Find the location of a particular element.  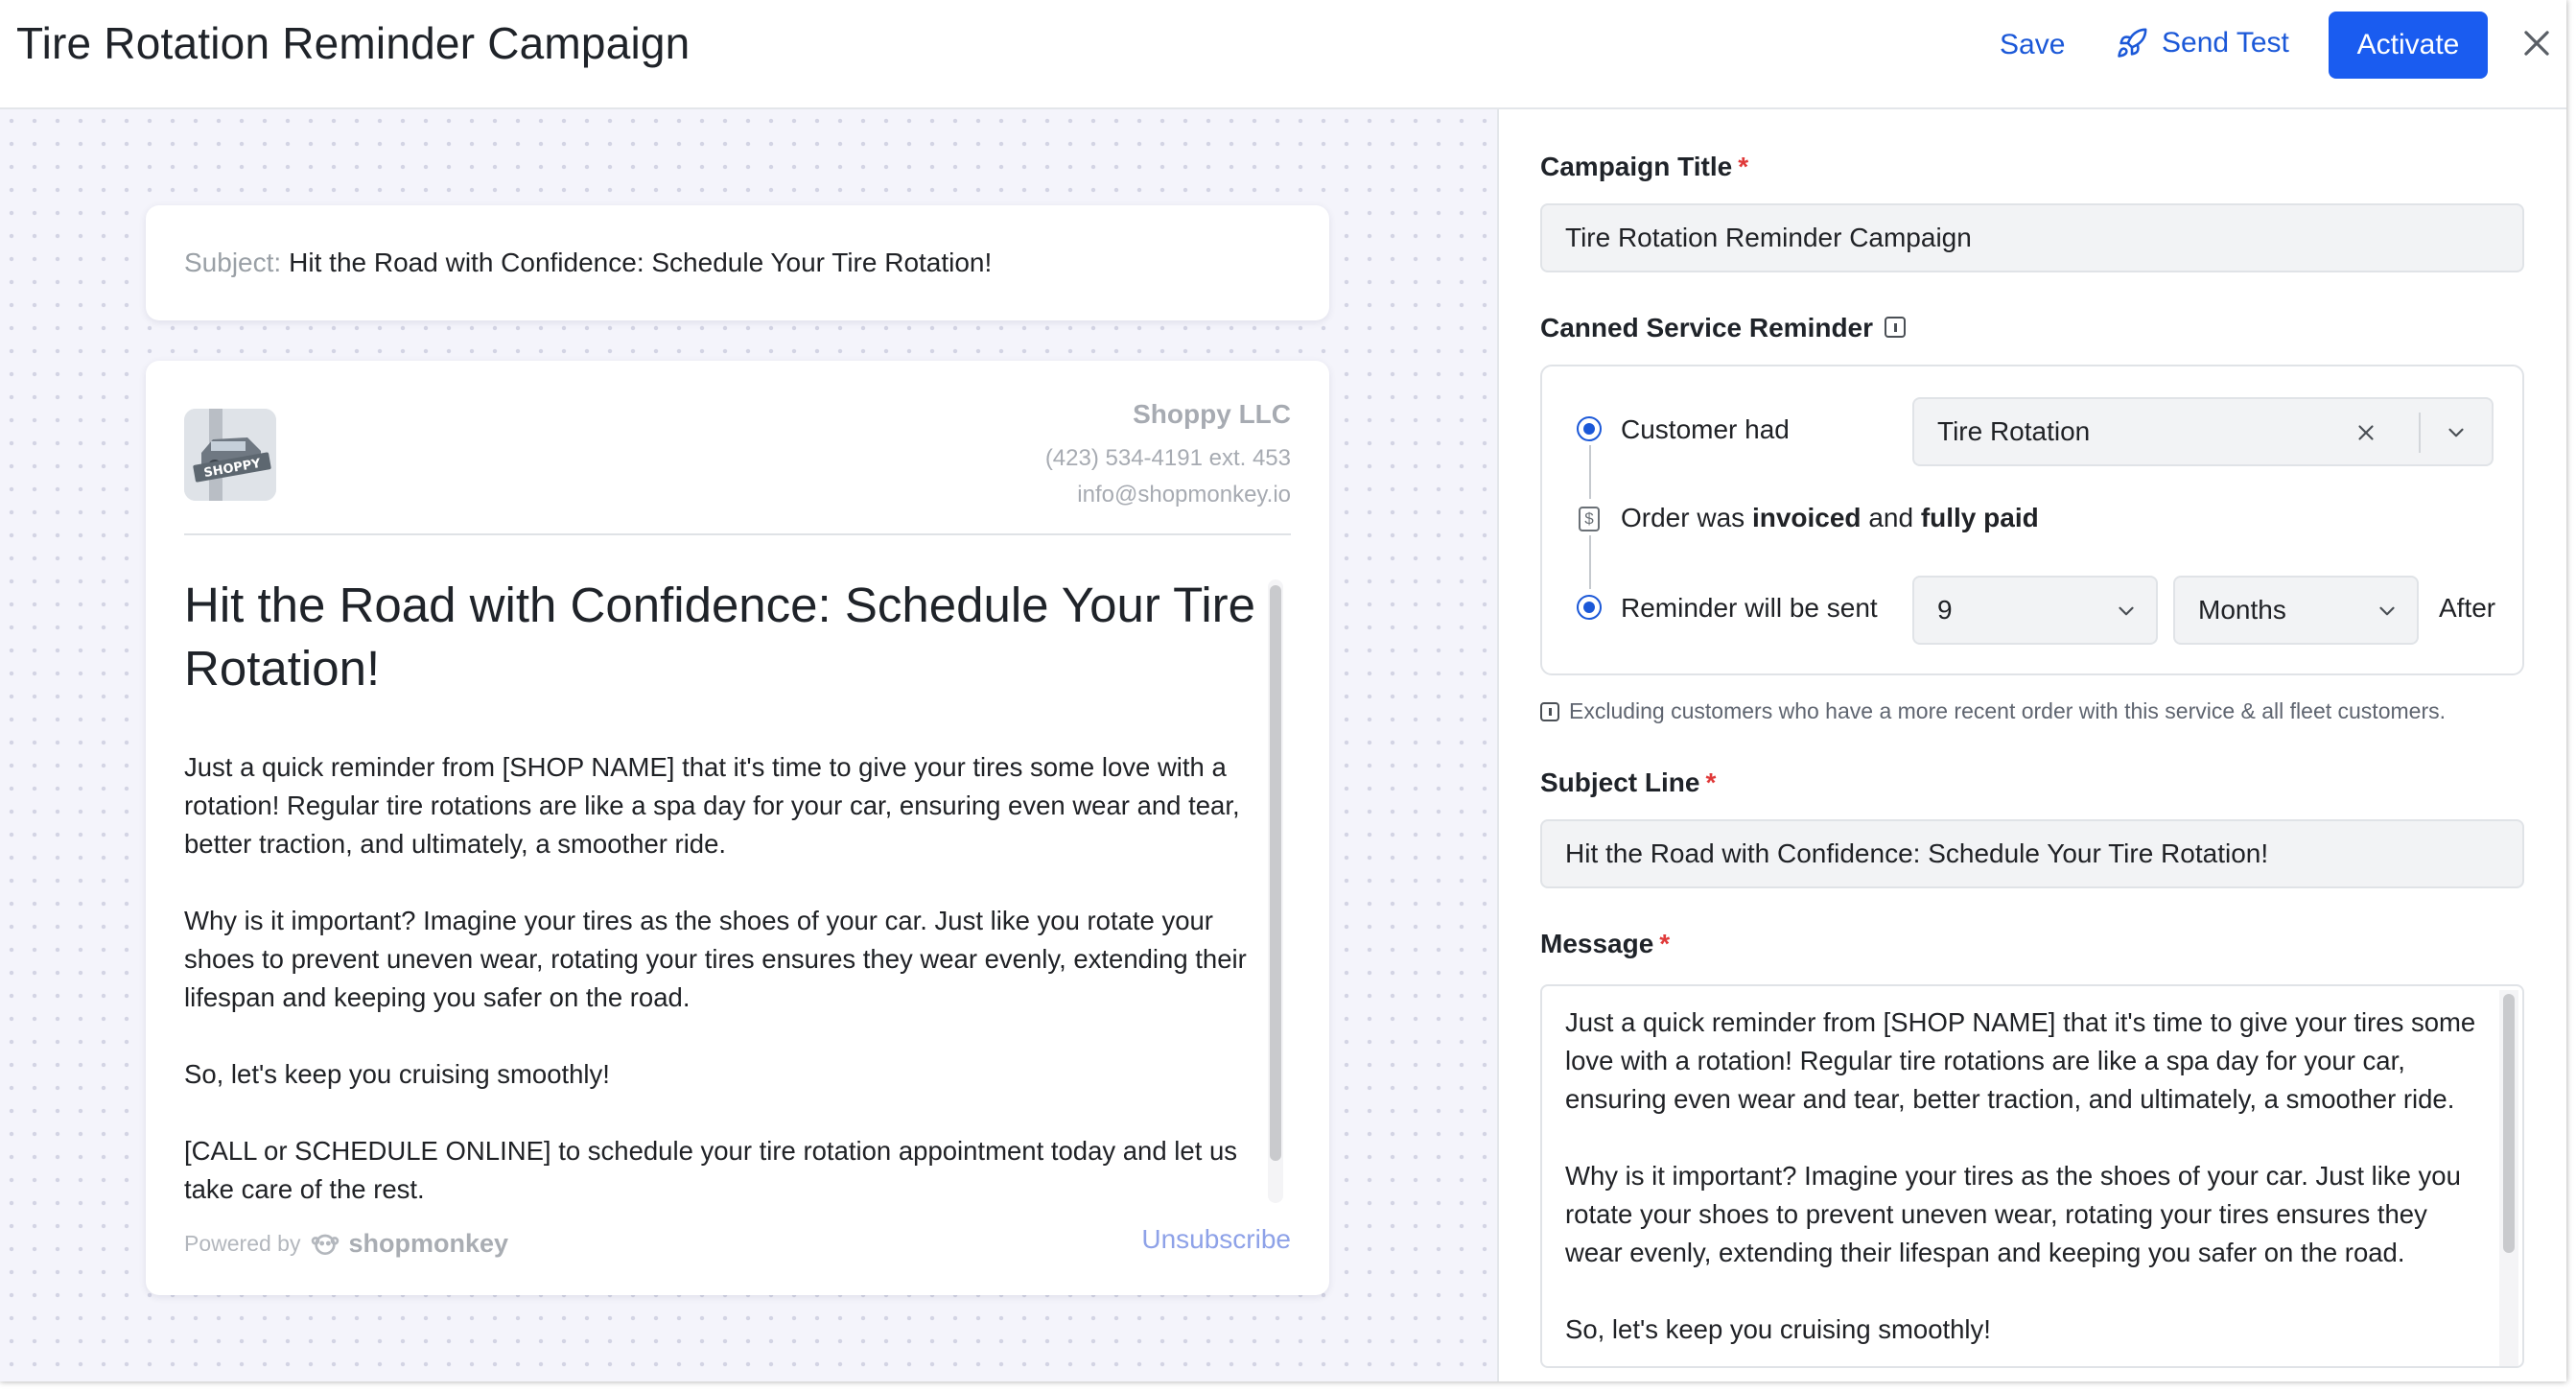

dollar-icon: $ is located at coordinates (1589, 519).